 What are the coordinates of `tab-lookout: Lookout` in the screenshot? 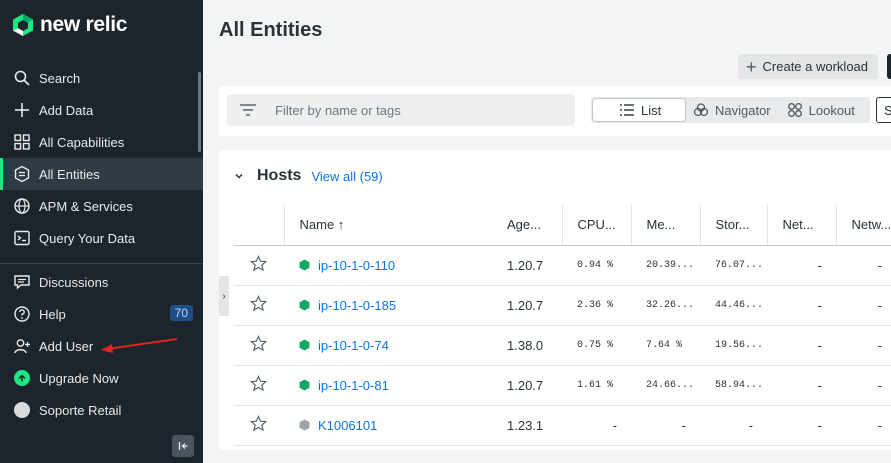 It's located at (821, 110).